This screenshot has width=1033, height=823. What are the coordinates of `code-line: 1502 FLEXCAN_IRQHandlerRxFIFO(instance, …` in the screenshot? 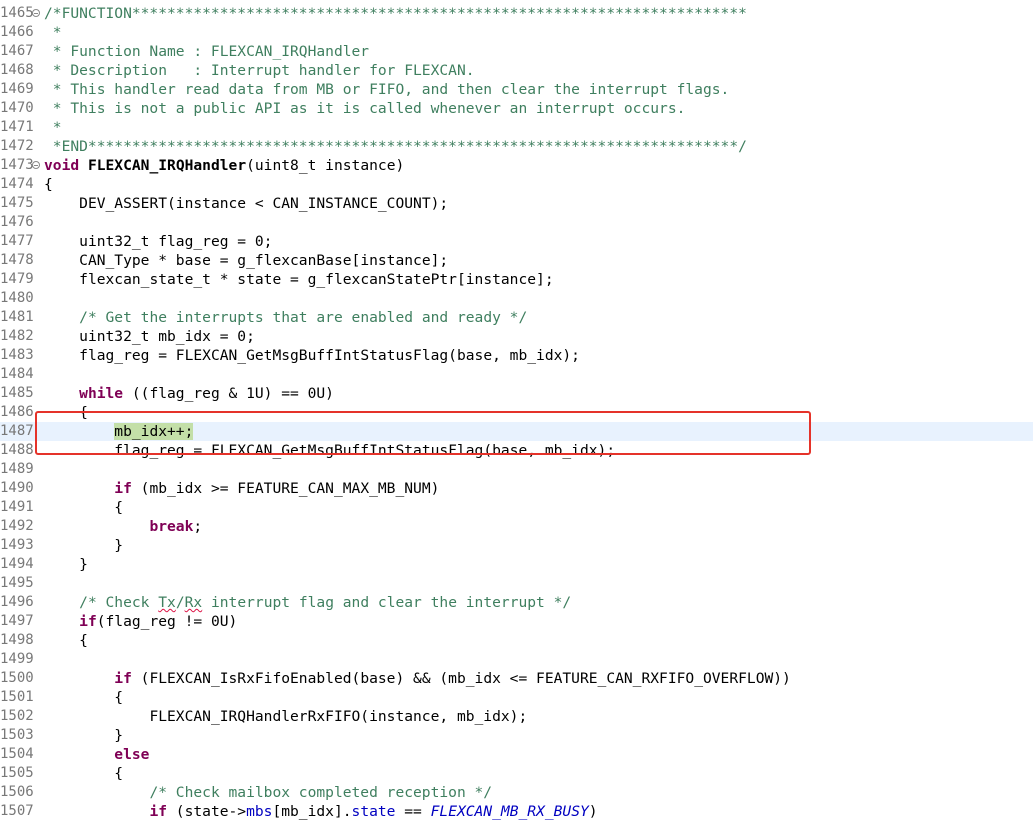 It's located at (516, 716).